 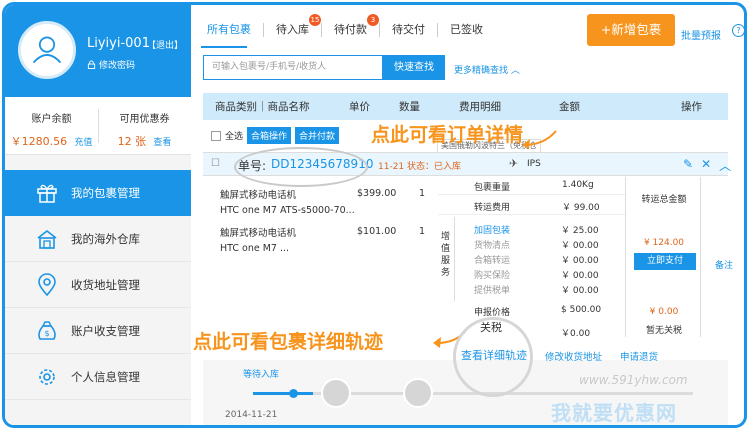 I want to click on active-tab-indicator, so click(x=224, y=47).